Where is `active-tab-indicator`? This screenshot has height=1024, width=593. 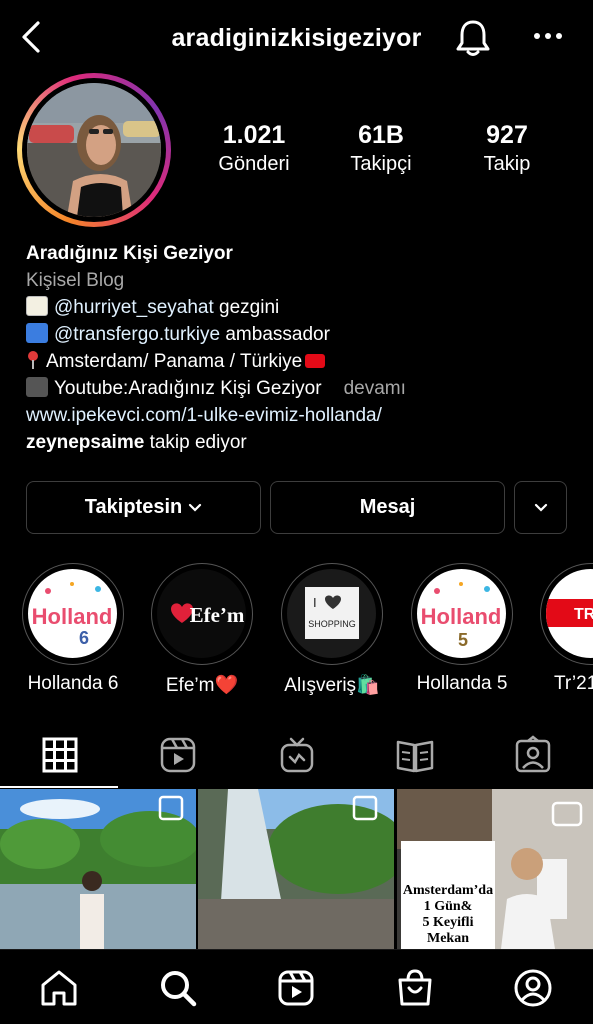
active-tab-indicator is located at coordinates (59, 787).